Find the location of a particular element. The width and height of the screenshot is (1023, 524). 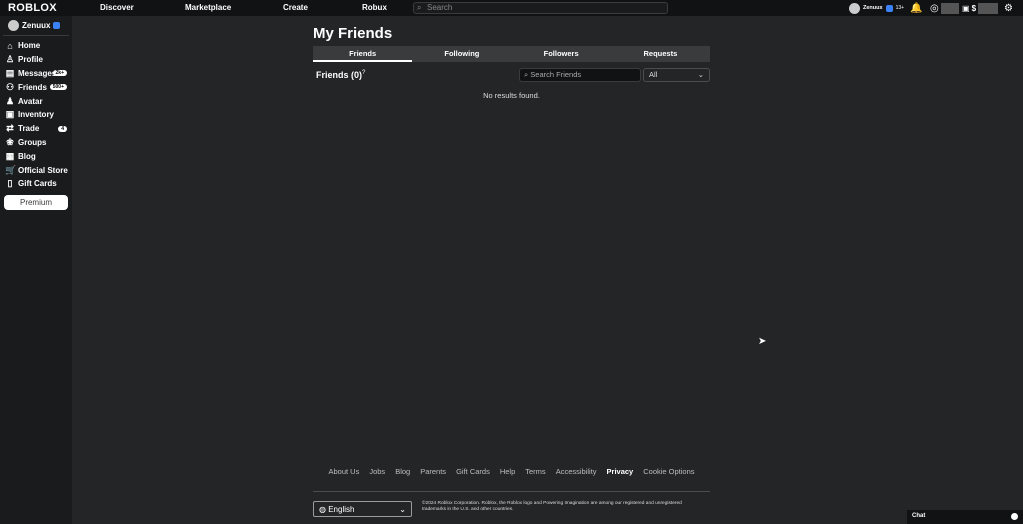

sidebar-item-friends: ⚇ Friends 500+ is located at coordinates (36, 87).